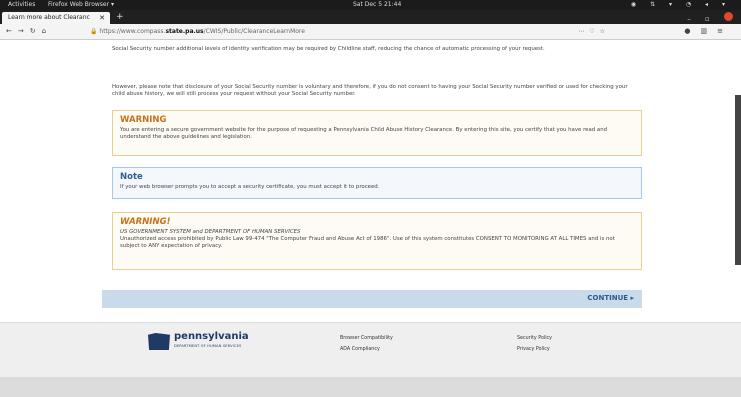 The height and width of the screenshot is (397, 741). I want to click on url-prefix: https://www.compass., so click(132, 31).